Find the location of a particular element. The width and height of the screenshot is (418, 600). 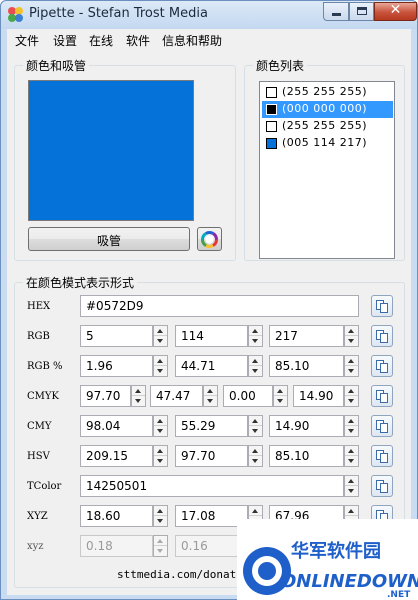

hsv-h-field: 209.15 is located at coordinates (116, 456).